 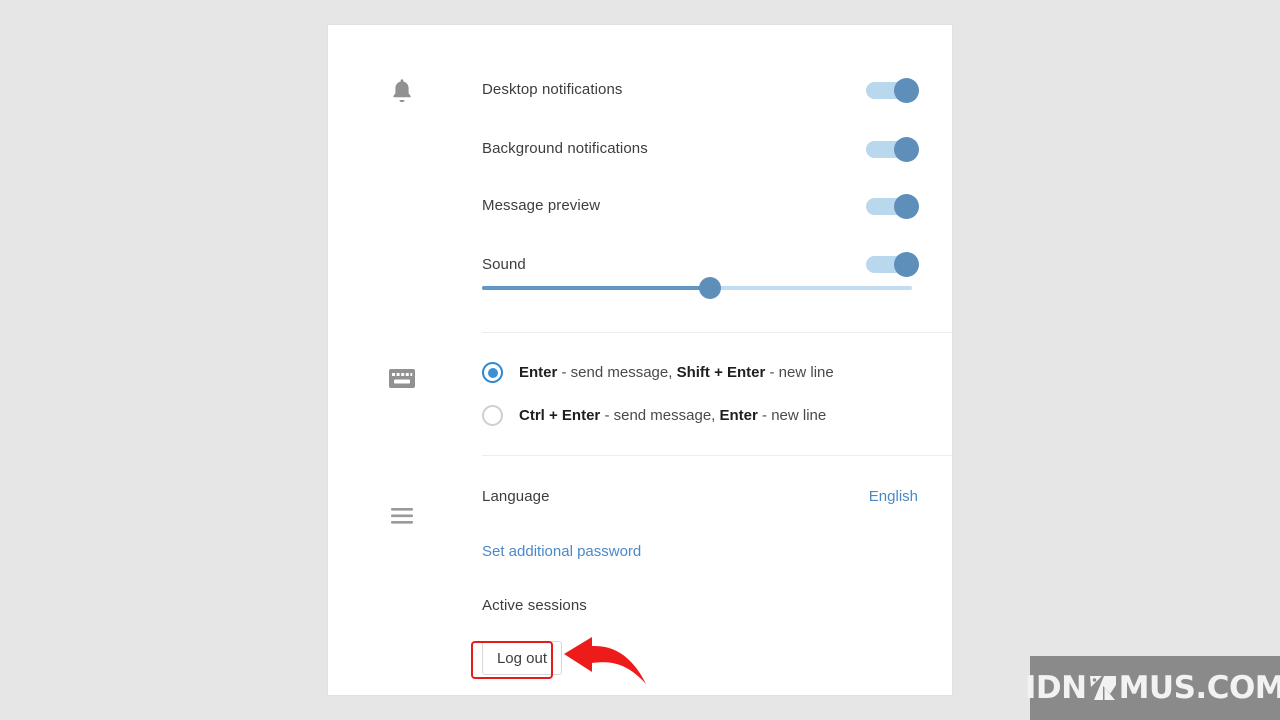 What do you see at coordinates (541, 205) in the screenshot?
I see `setting-label-message-preview: Message preview` at bounding box center [541, 205].